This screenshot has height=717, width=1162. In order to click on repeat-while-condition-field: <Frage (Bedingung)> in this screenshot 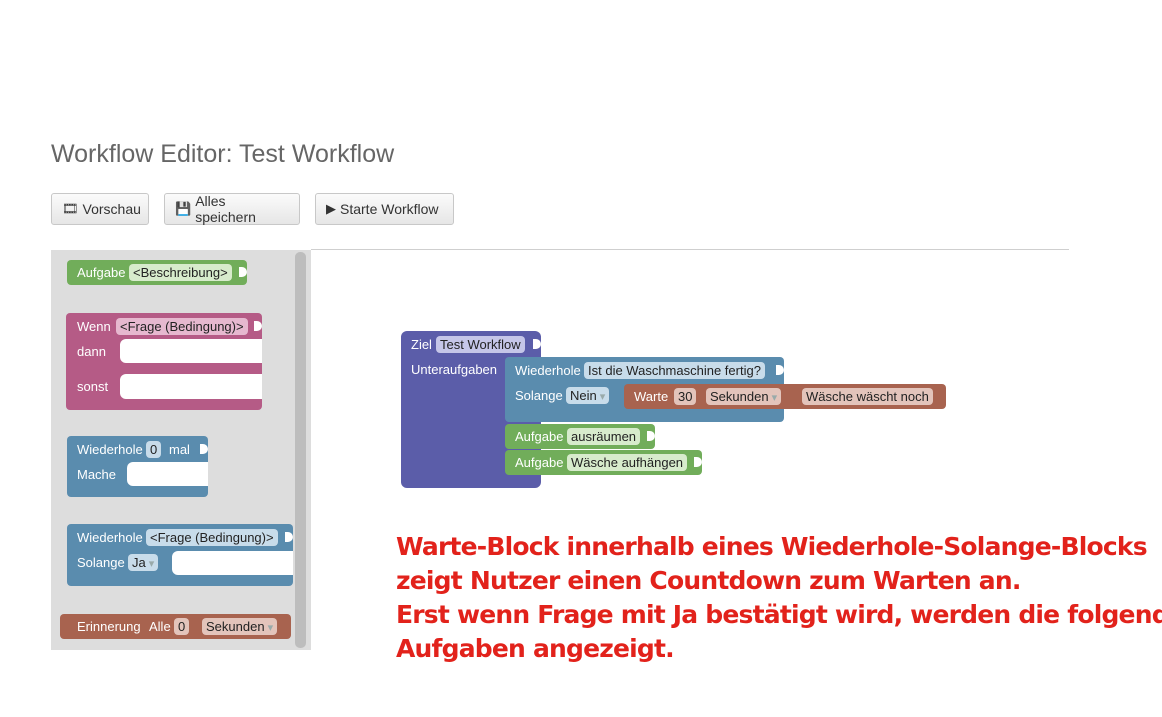, I will do `click(212, 537)`.